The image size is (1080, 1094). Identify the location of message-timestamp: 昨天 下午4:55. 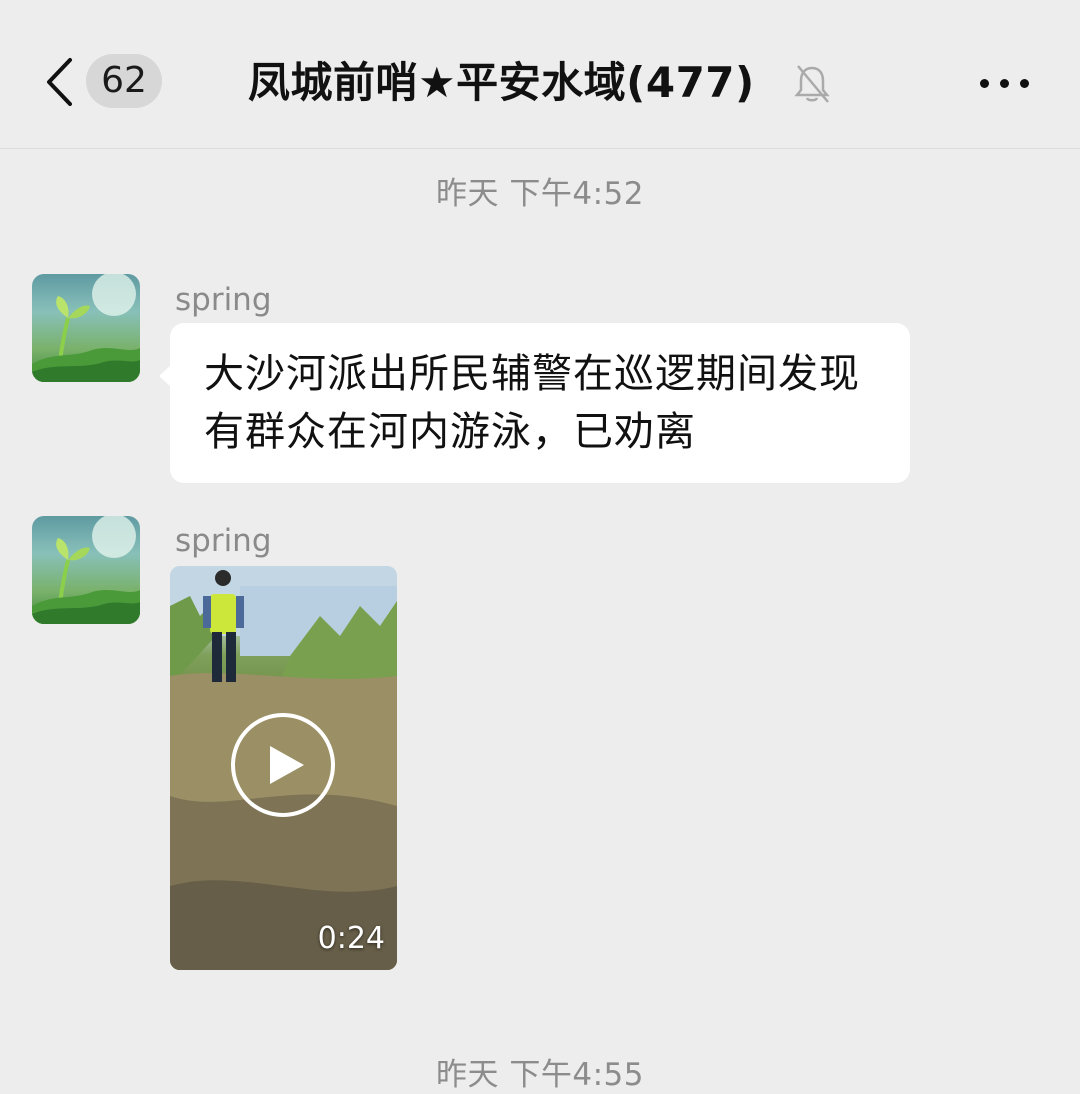
(540, 1075).